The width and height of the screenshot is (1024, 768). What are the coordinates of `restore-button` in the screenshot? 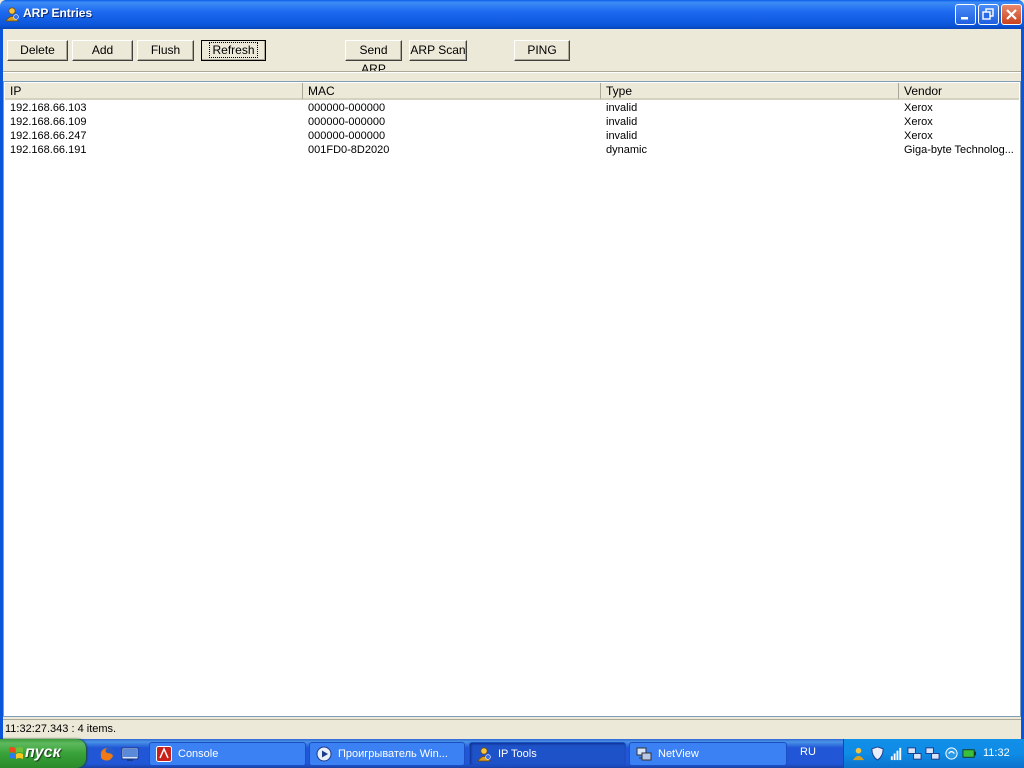 It's located at (988, 14).